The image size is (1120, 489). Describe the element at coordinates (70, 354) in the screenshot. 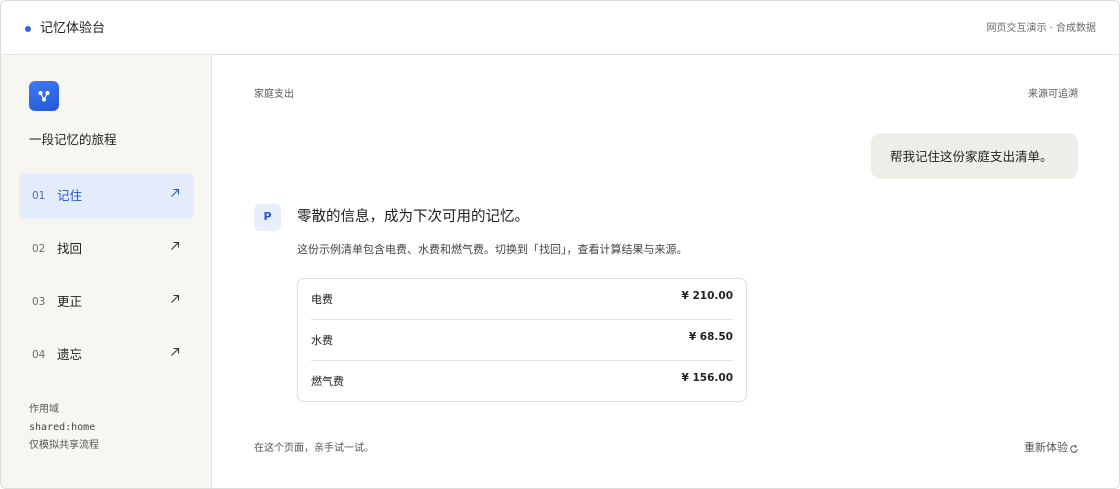

I see `sidebar-item-label: 遗忘` at that location.